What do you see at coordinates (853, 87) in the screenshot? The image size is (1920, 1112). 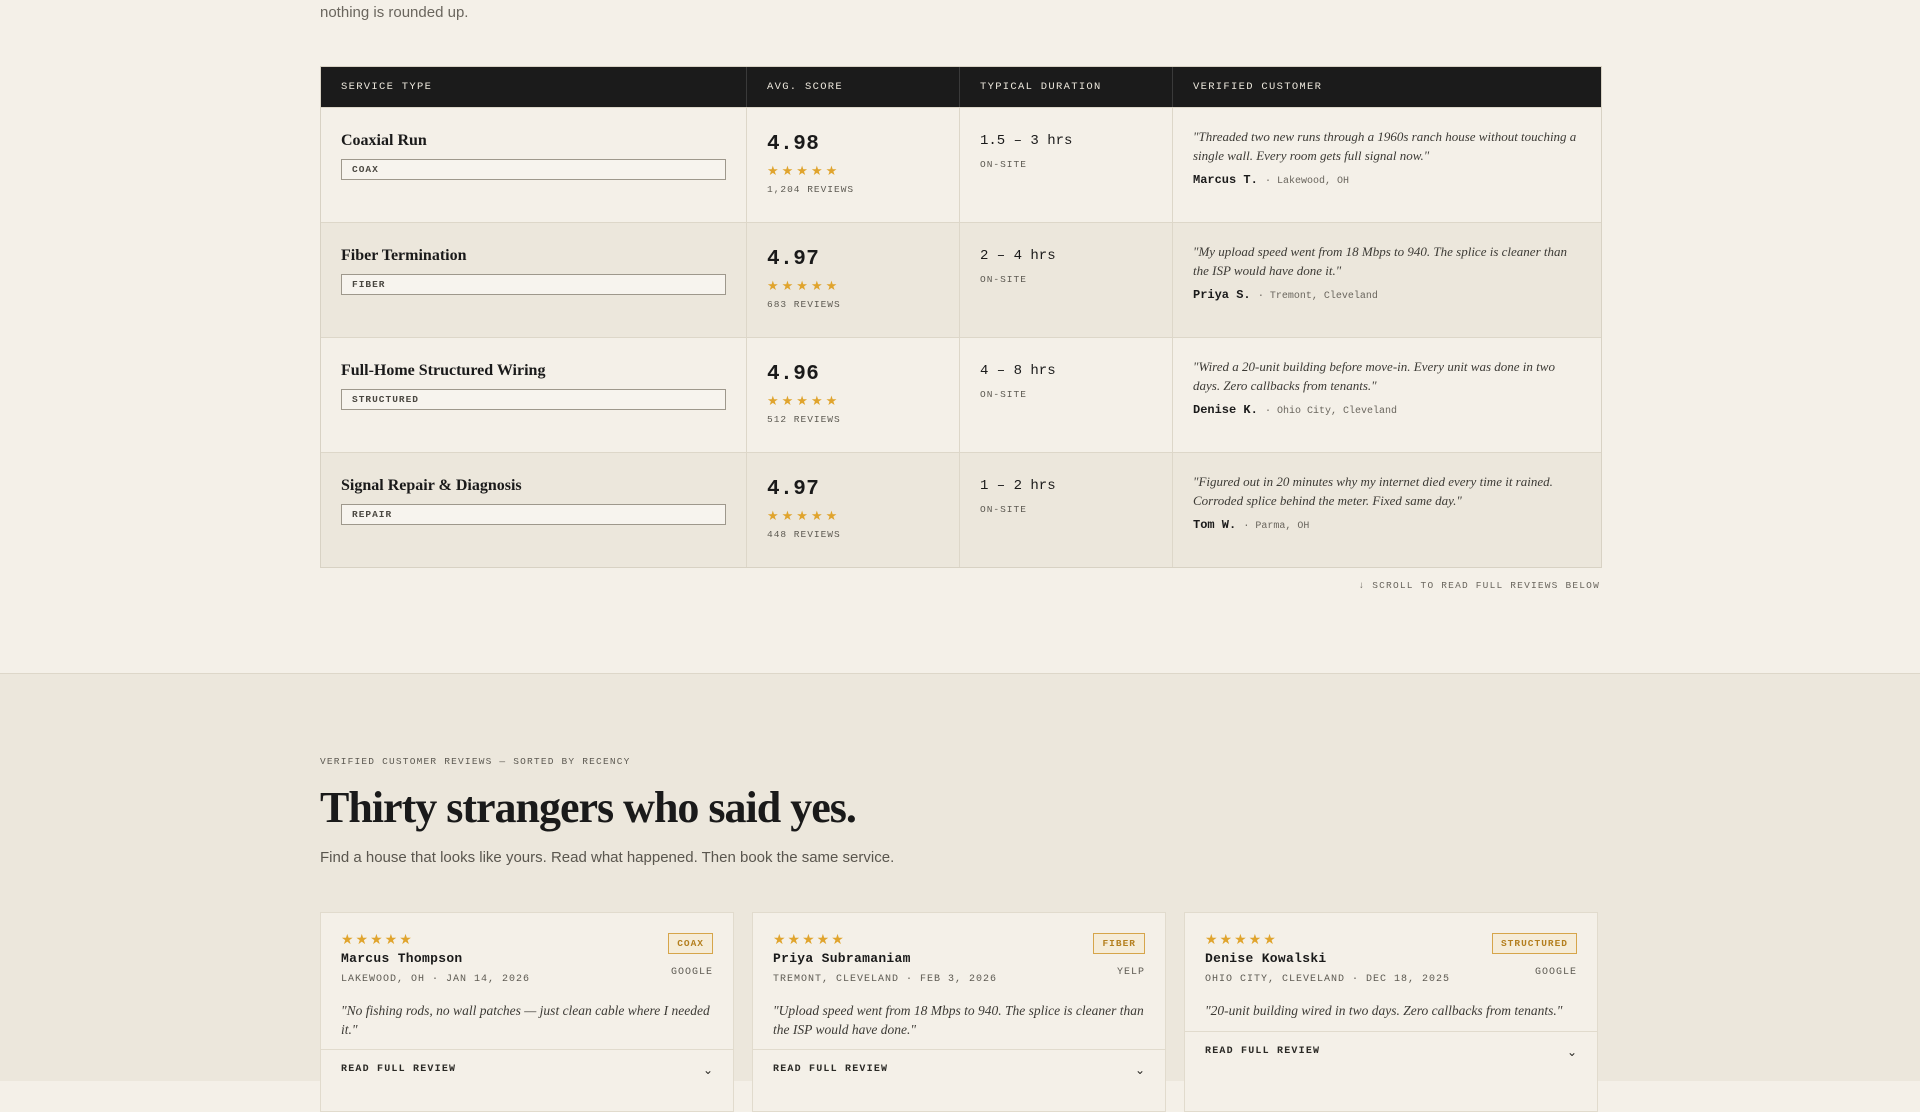 I see `column-header-avg-score: AVG. SCORE` at bounding box center [853, 87].